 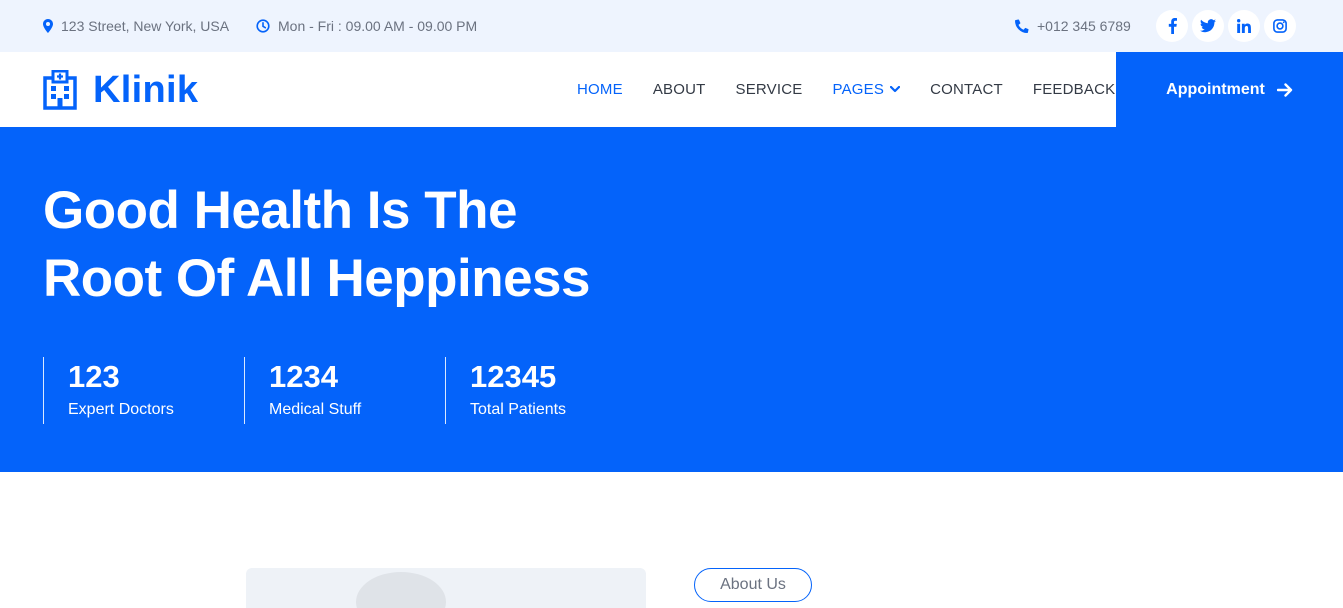 What do you see at coordinates (48, 26) in the screenshot?
I see `map-marker-icon` at bounding box center [48, 26].